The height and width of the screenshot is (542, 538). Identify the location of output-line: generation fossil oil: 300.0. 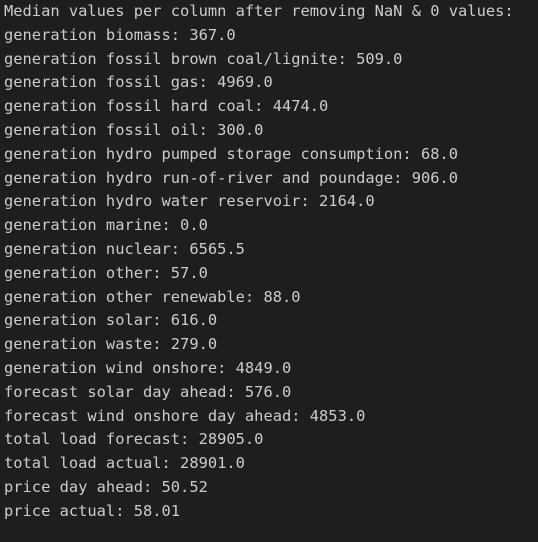
(134, 129).